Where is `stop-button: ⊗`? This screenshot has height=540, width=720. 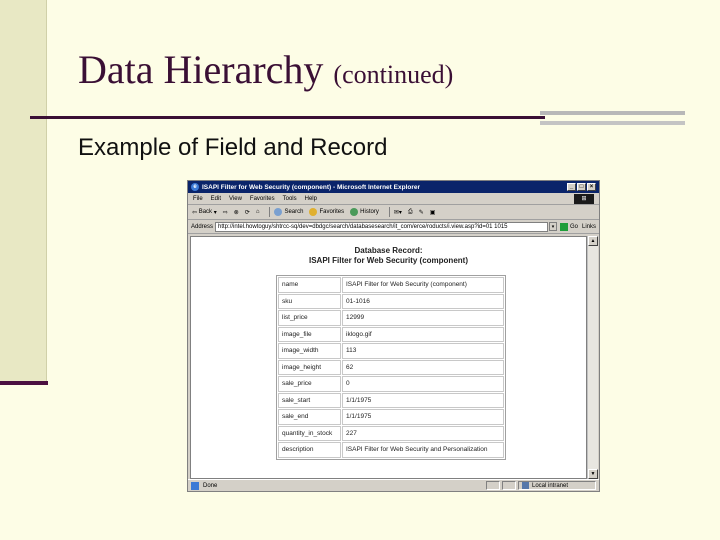
stop-button: ⊗ is located at coordinates (236, 212).